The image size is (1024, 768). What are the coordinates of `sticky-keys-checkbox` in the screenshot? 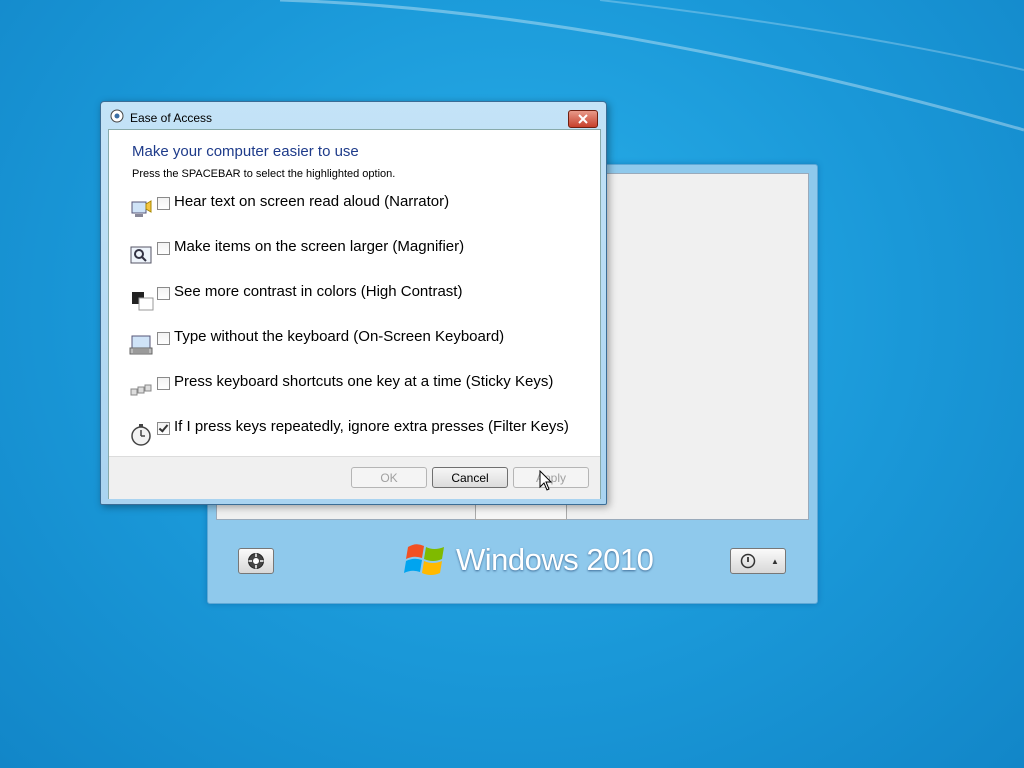 It's located at (163, 383).